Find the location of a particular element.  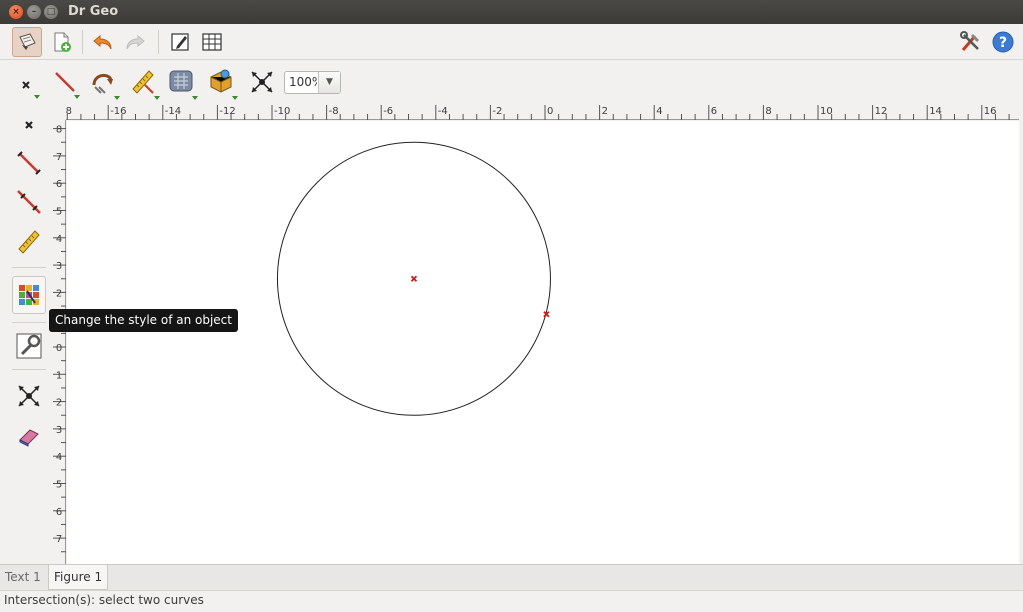

new-figure-icon is located at coordinates (62, 42).